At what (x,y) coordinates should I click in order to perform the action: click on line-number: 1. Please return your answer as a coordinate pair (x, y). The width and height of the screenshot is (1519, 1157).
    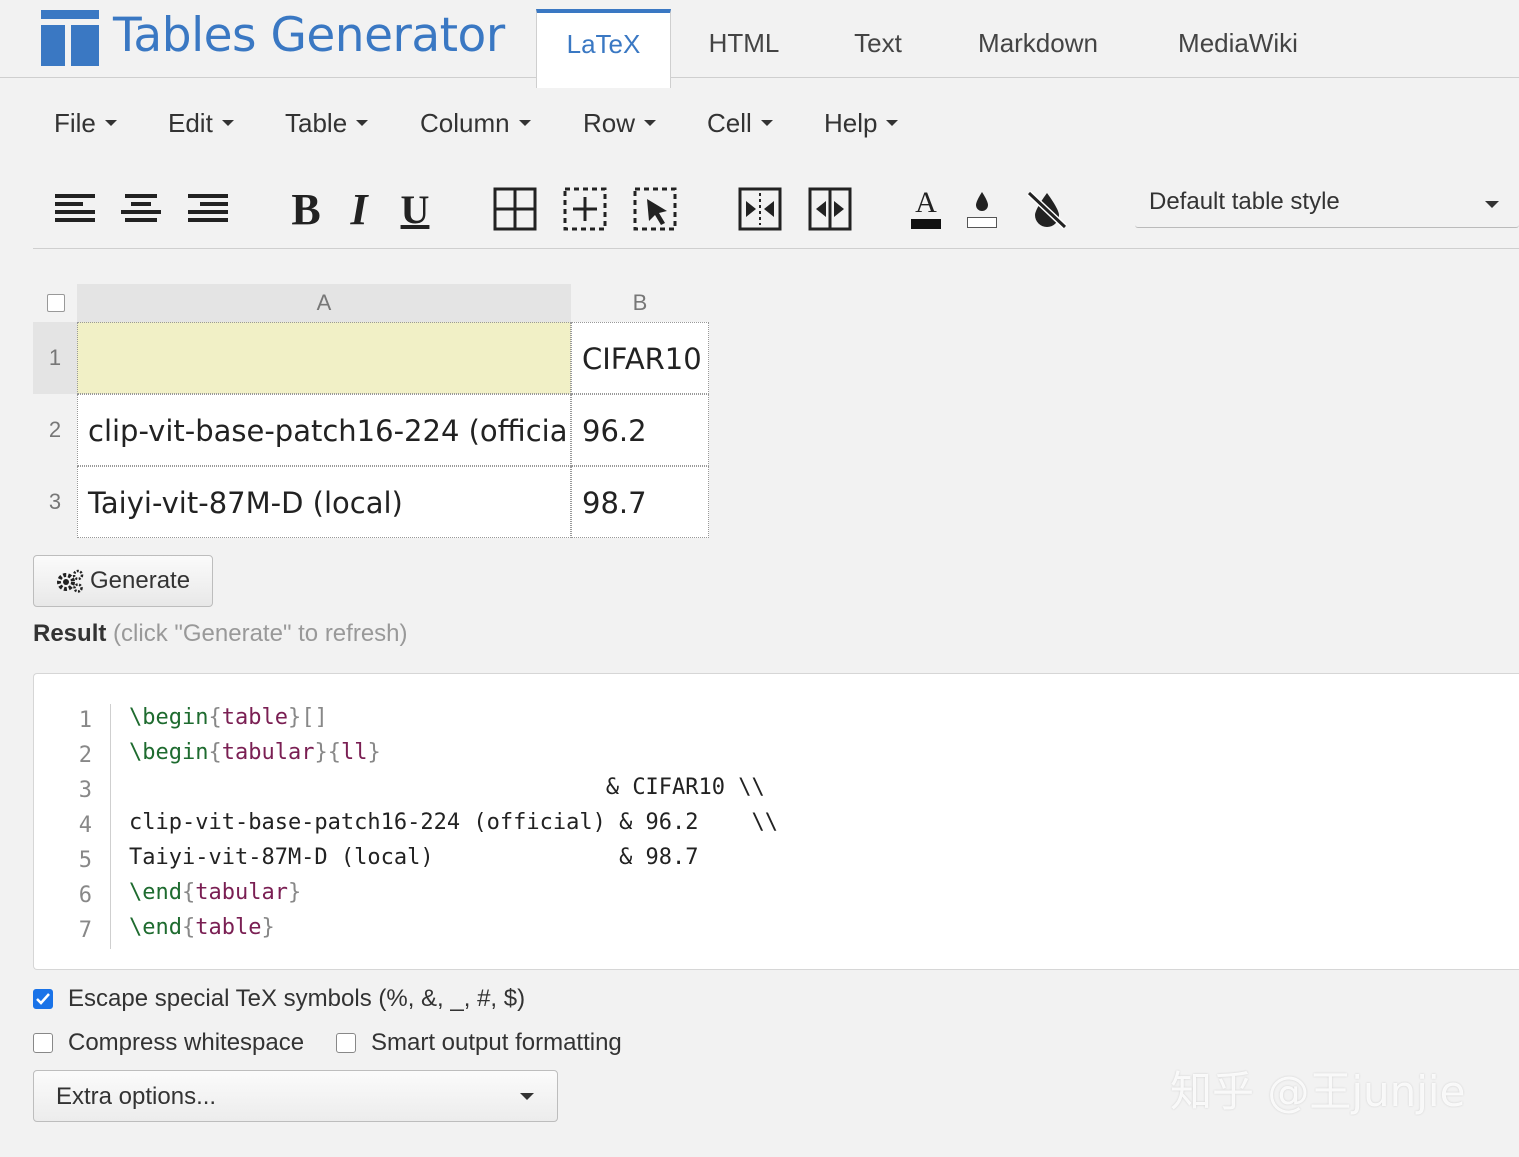
    Looking at the image, I should click on (85, 720).